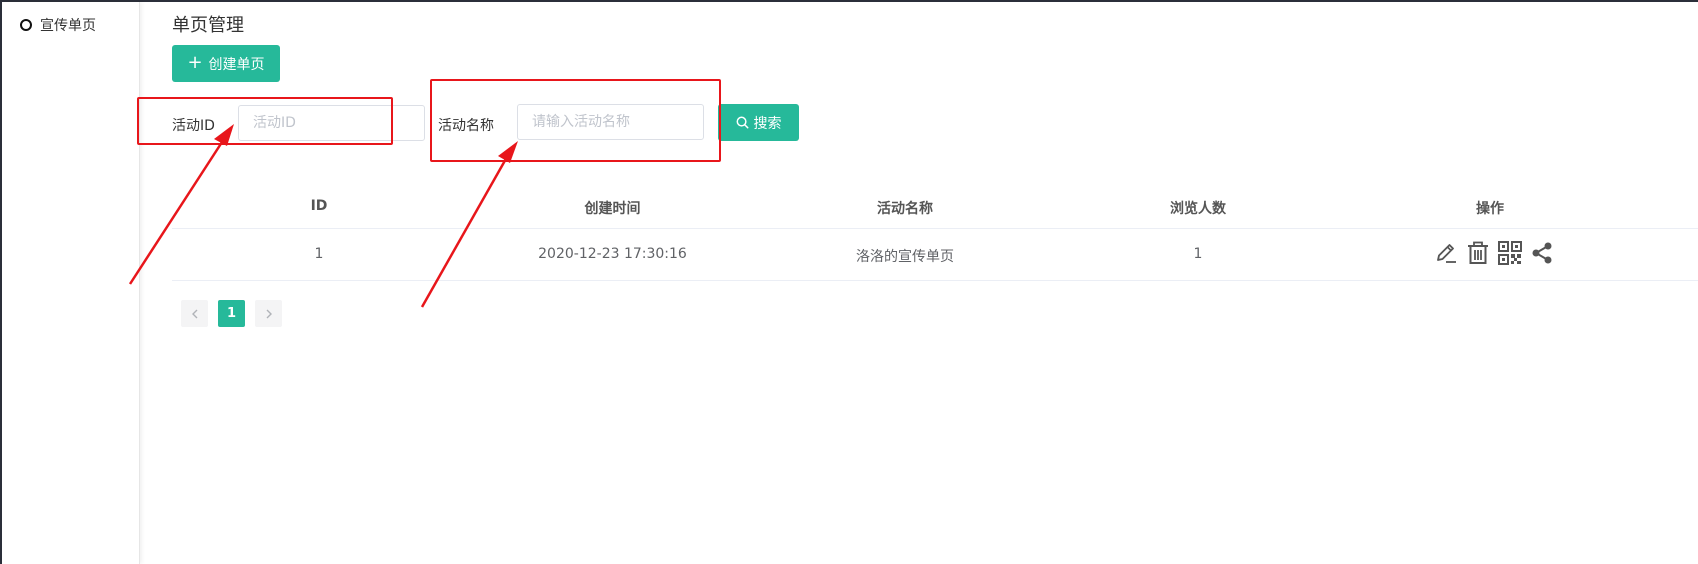 Image resolution: width=1698 pixels, height=564 pixels. What do you see at coordinates (1494, 253) in the screenshot?
I see `row-actions` at bounding box center [1494, 253].